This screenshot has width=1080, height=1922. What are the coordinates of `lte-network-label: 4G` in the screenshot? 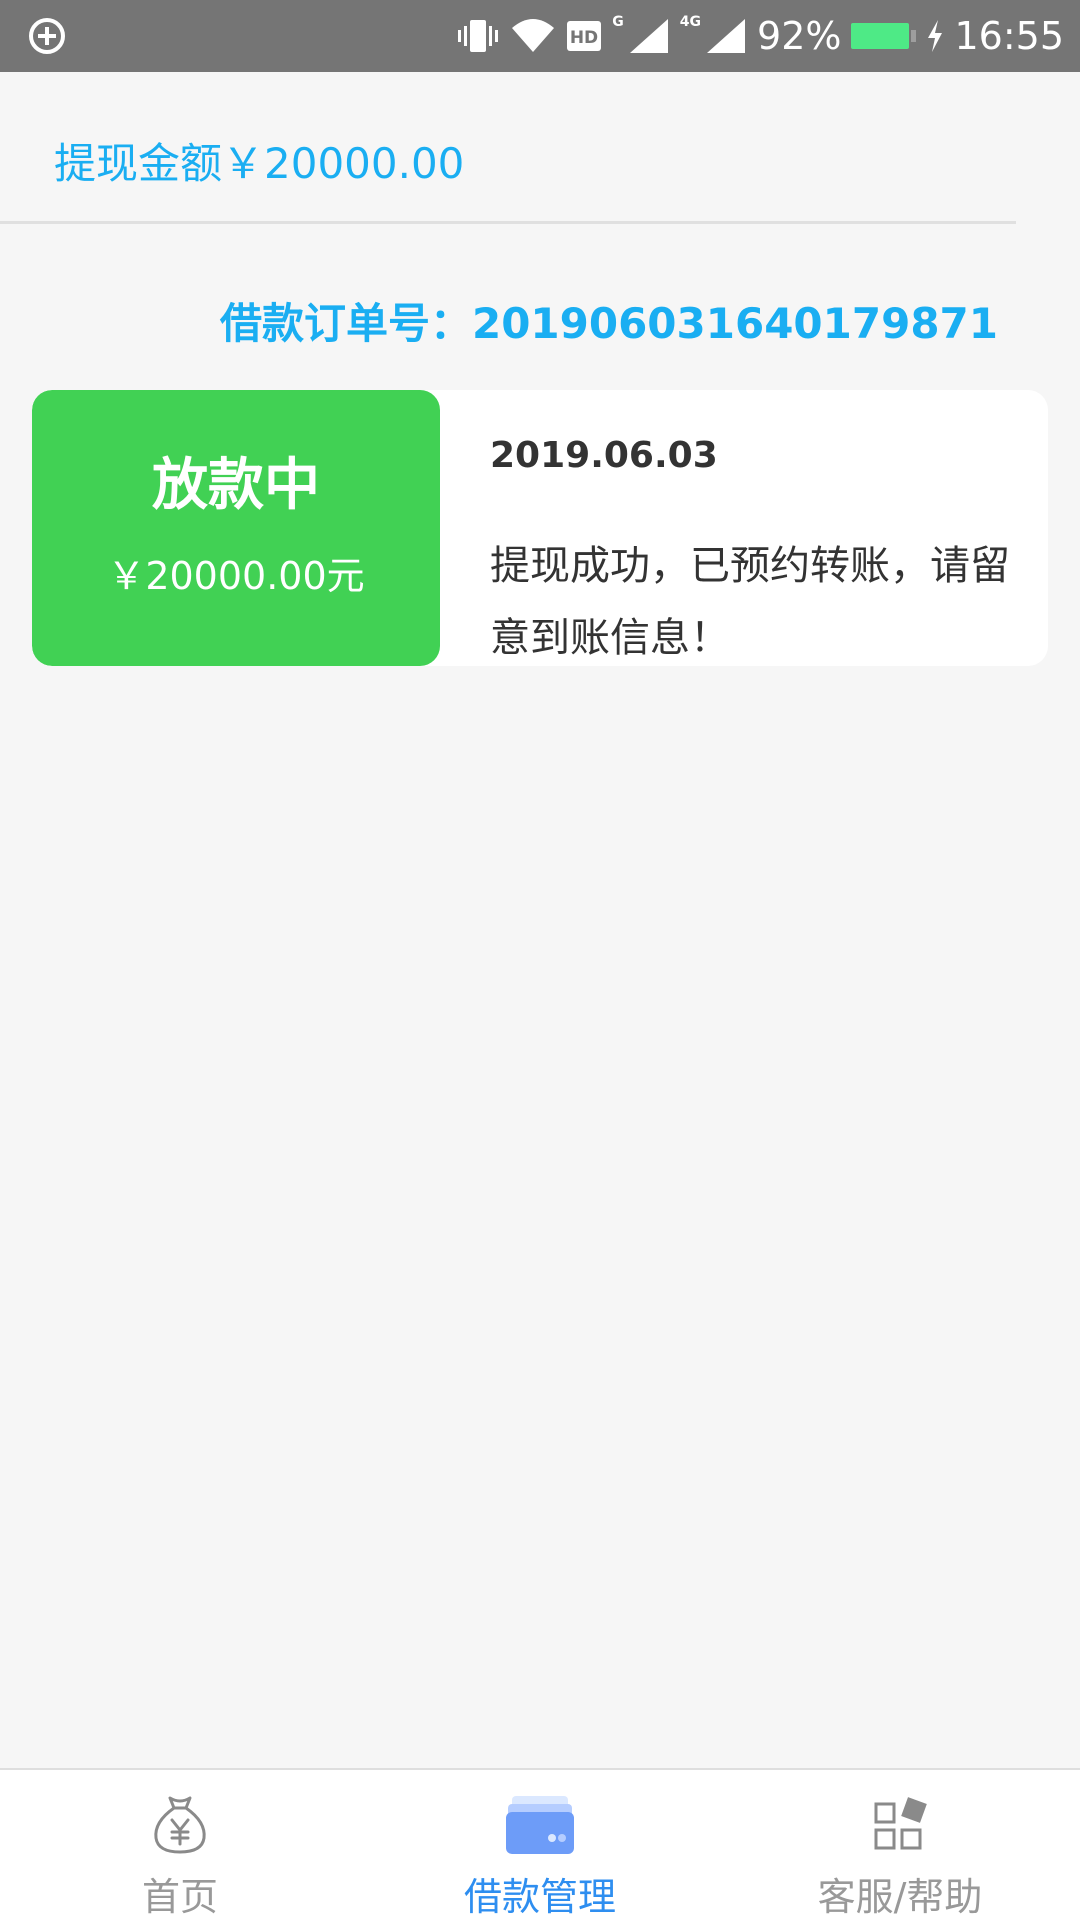 It's located at (690, 22).